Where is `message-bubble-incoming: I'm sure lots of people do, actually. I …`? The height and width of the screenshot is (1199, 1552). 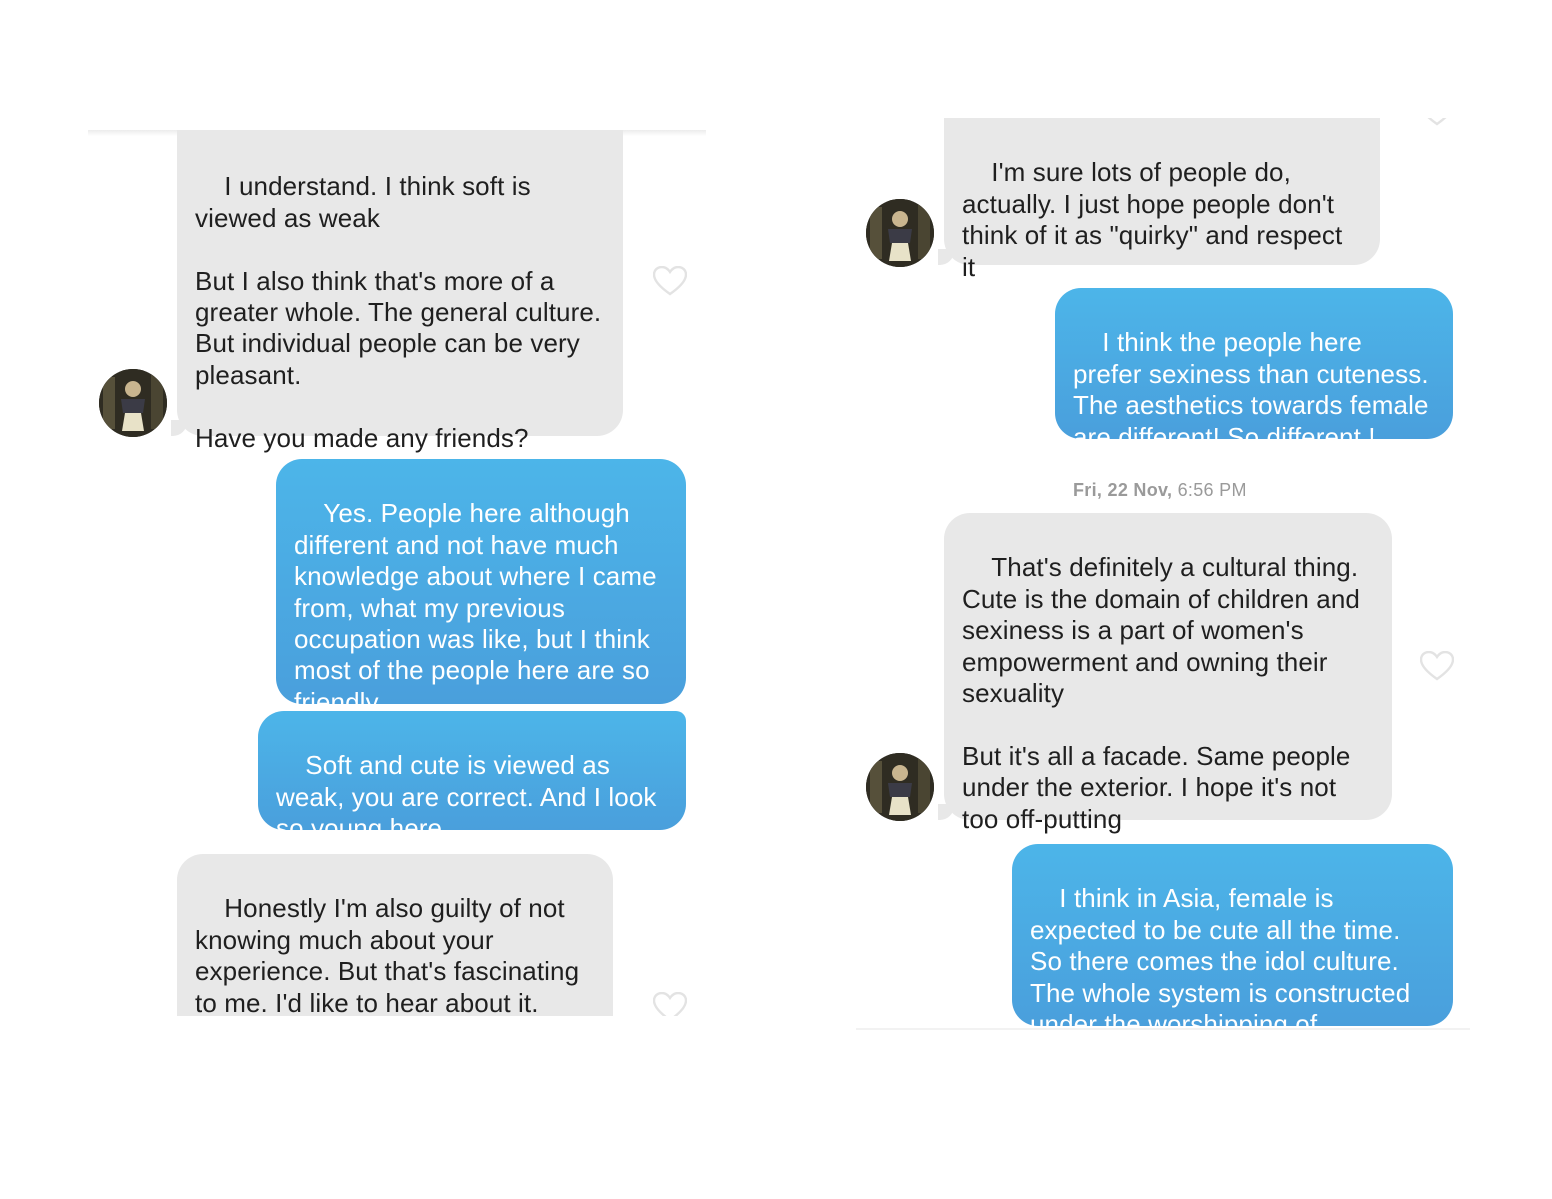 message-bubble-incoming: I'm sure lots of people do, actually. I … is located at coordinates (1159, 200).